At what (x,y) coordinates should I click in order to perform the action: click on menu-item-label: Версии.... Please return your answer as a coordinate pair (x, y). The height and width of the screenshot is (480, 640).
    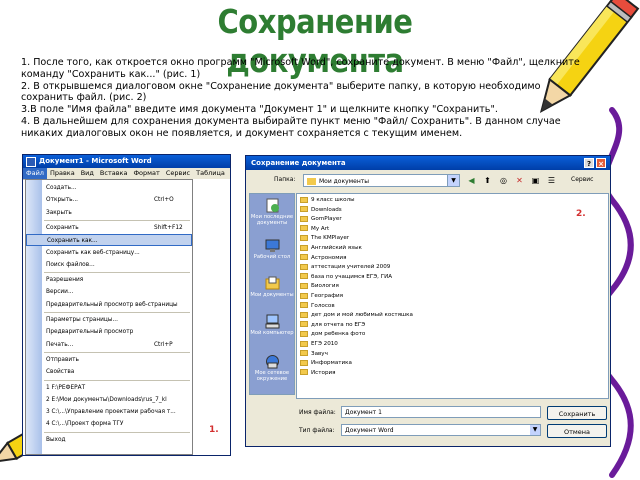
    Looking at the image, I should click on (60, 292).